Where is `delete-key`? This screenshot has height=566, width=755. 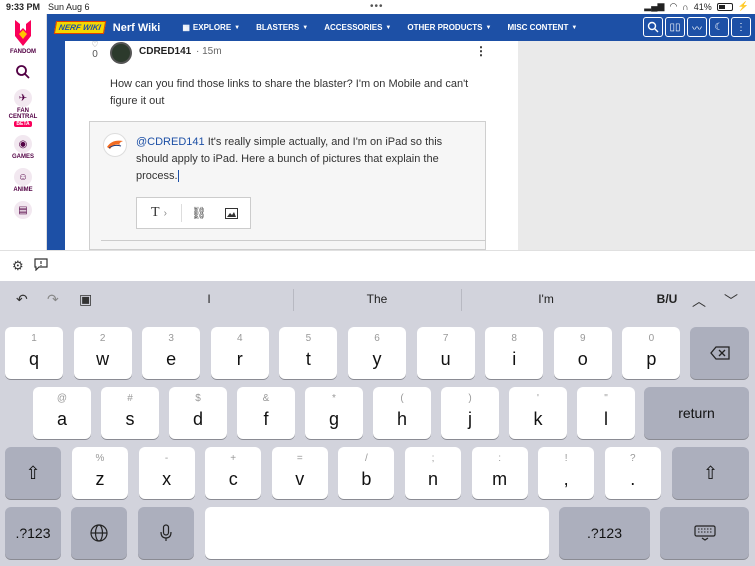
delete-key is located at coordinates (719, 353).